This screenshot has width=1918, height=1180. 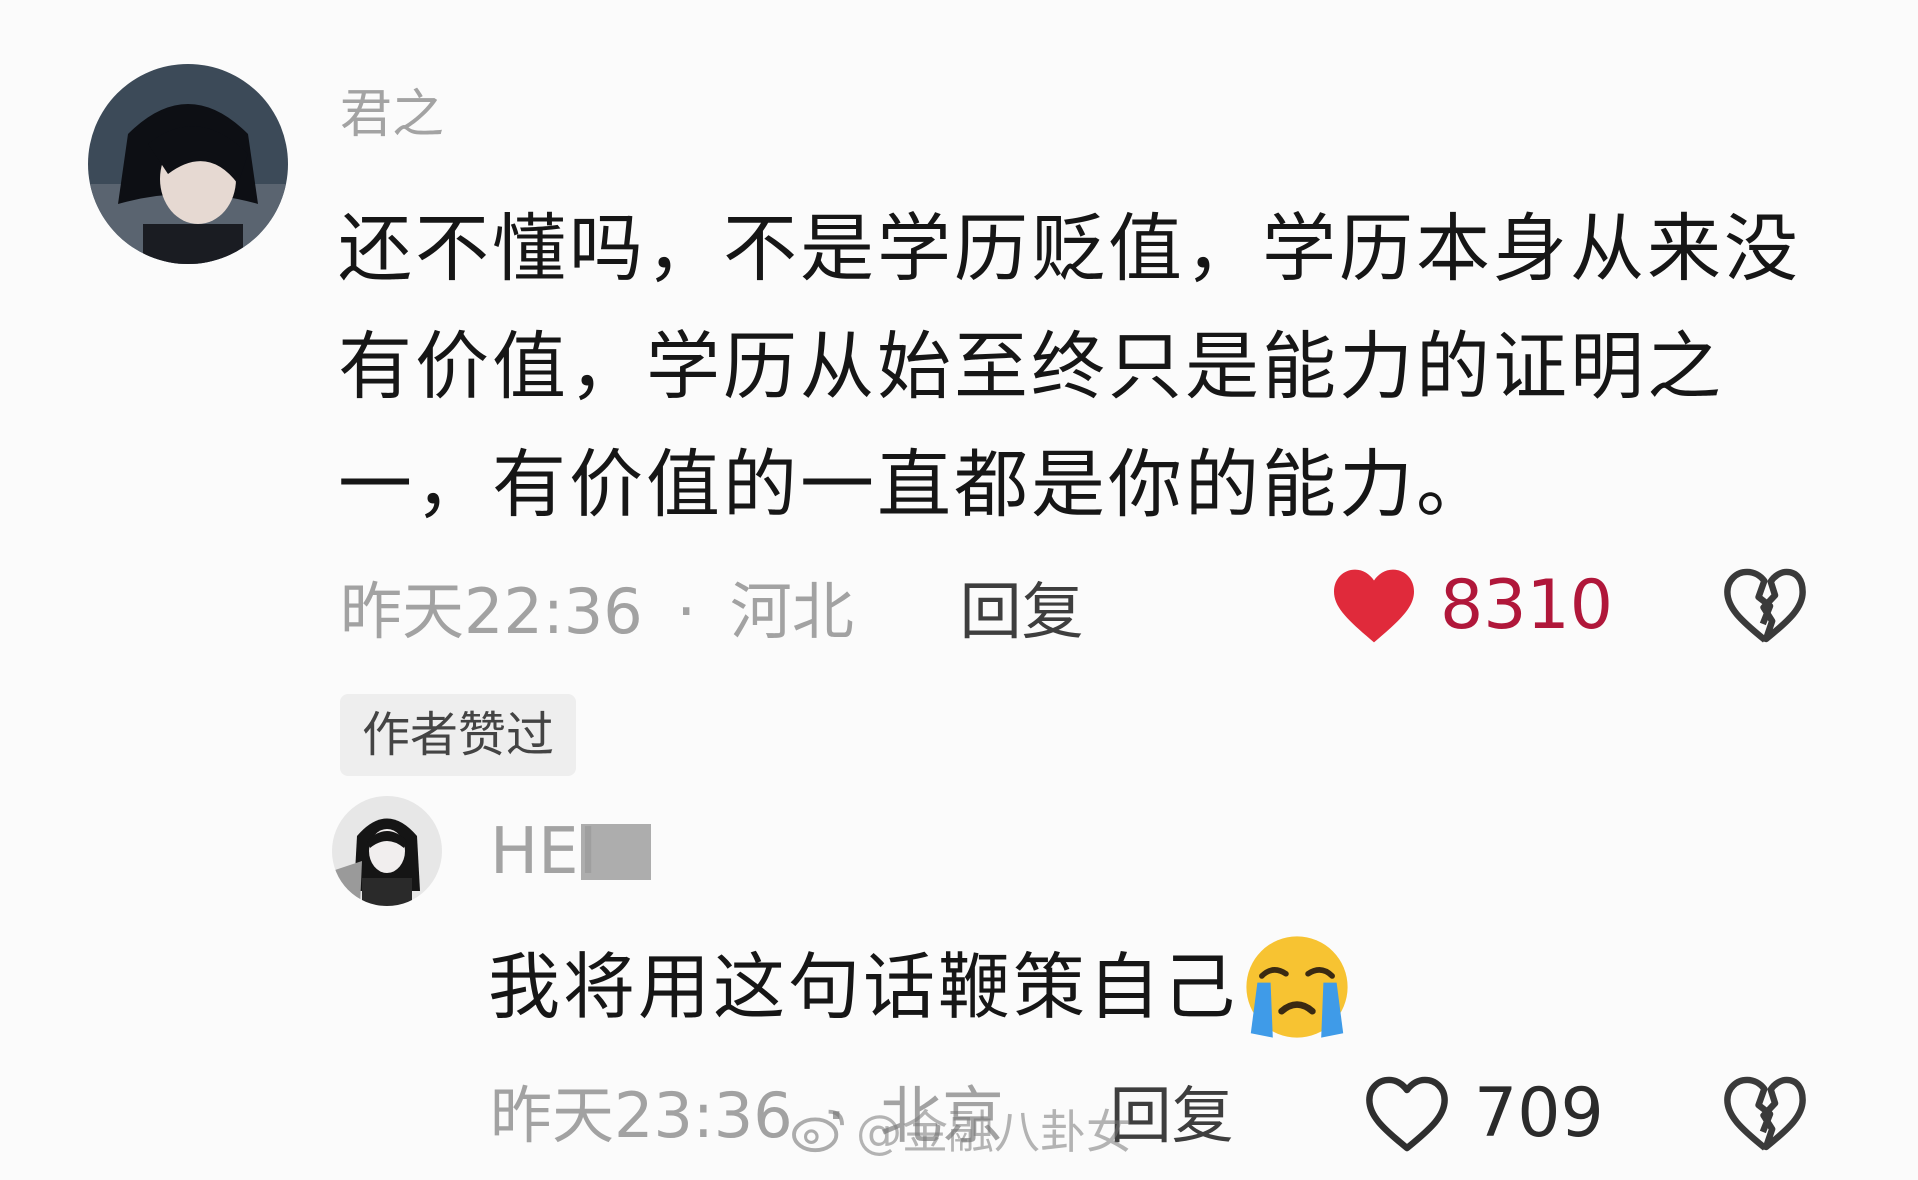 I want to click on weibo-watermark: @金融八卦女, so click(x=961, y=1129).